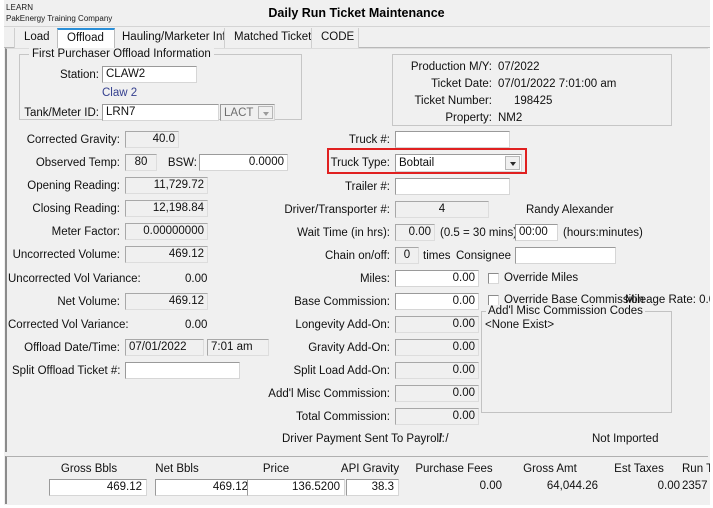  What do you see at coordinates (510, 118) in the screenshot?
I see `property-value: NM2` at bounding box center [510, 118].